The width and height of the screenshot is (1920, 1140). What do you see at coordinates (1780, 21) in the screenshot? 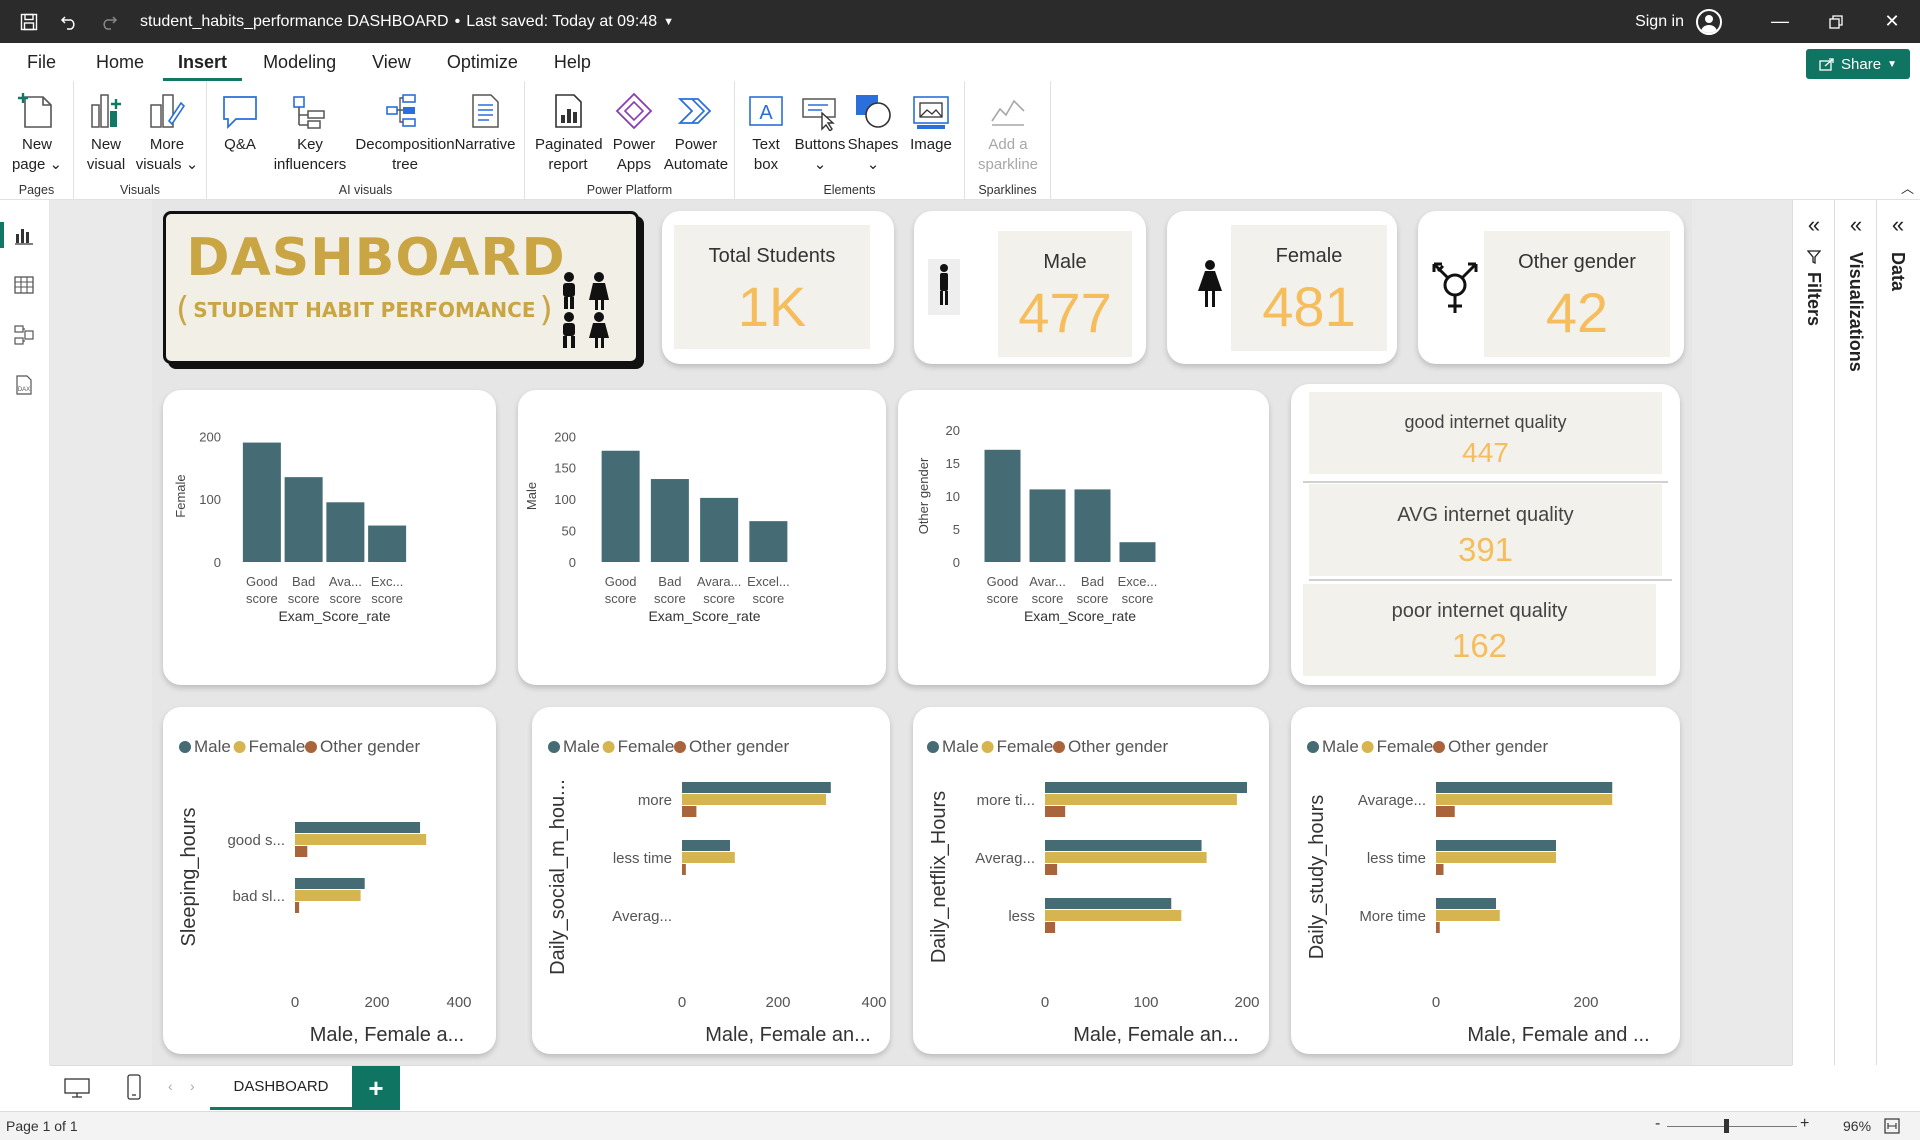
I see `minimize-icon: —` at bounding box center [1780, 21].